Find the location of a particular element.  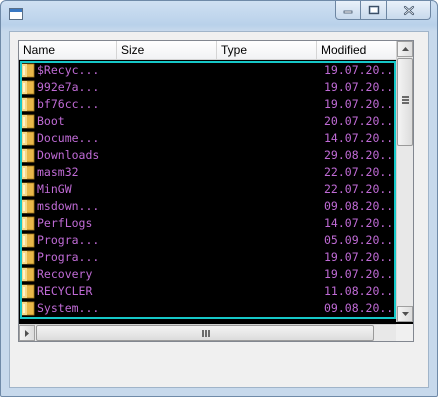

column-header-type: Type is located at coordinates (267, 50).